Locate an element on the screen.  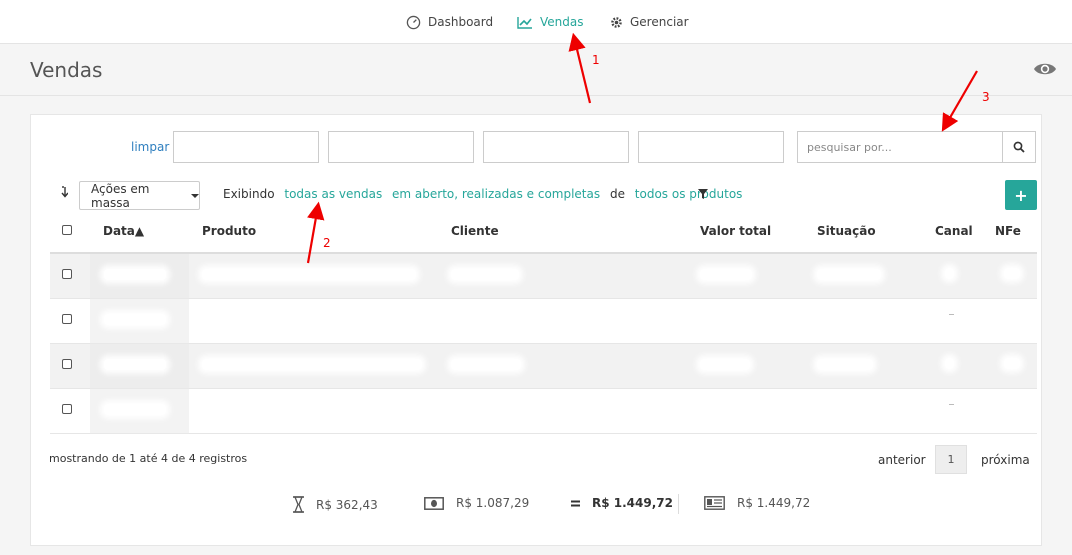
annotation-label-1: 1 is located at coordinates (596, 60).